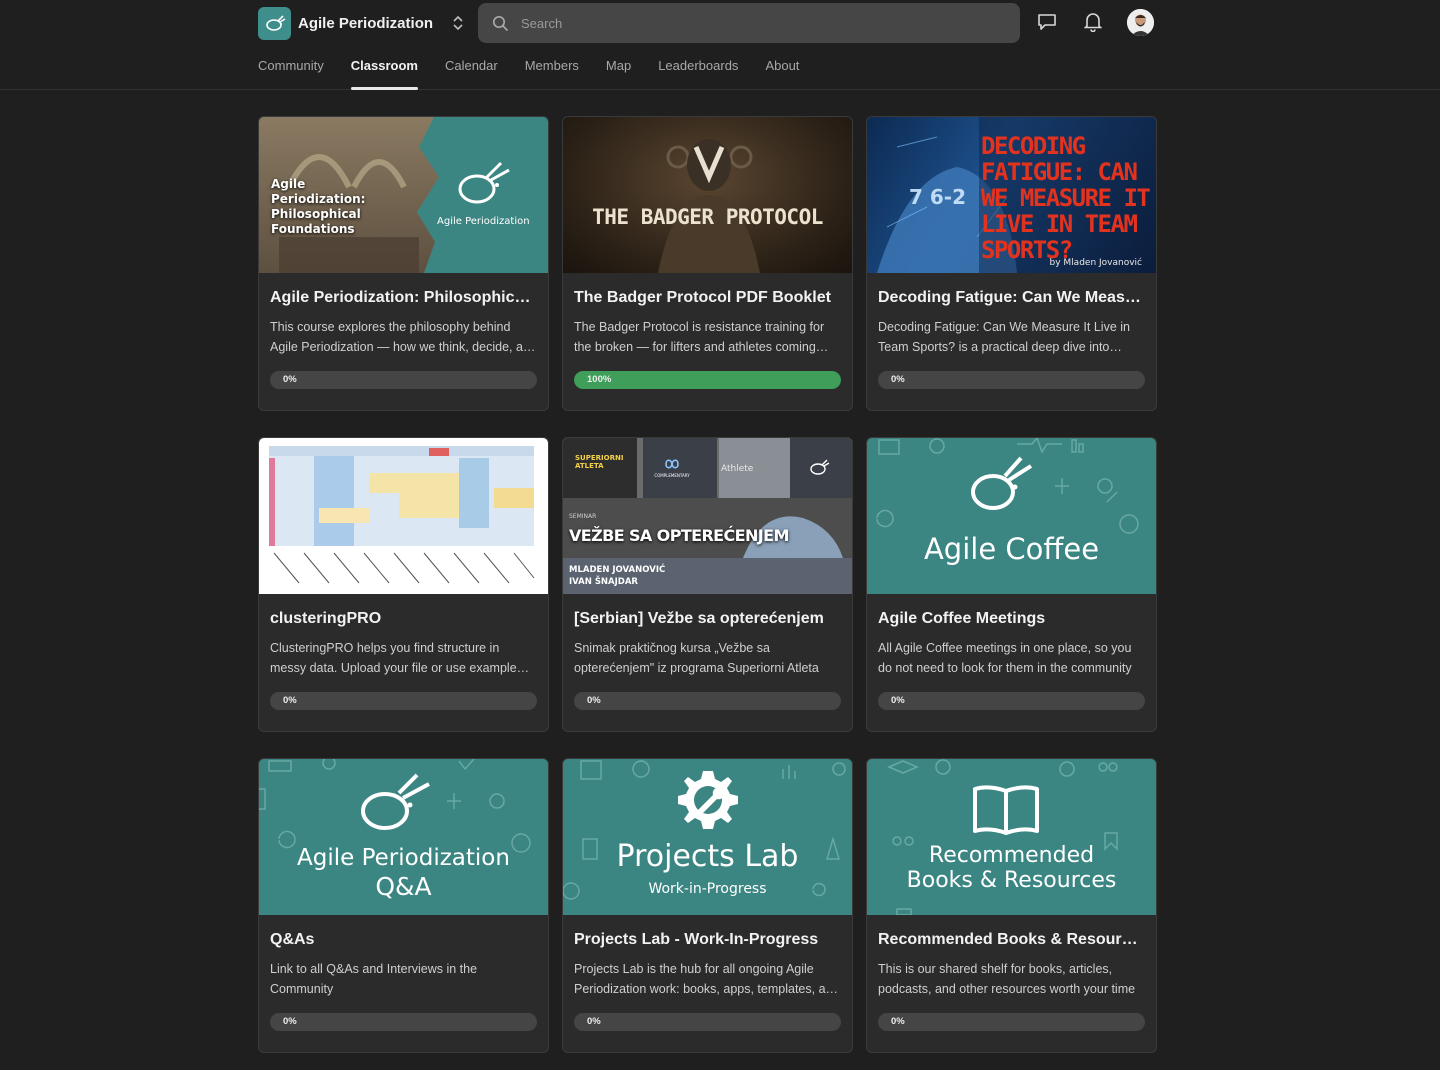  Describe the element at coordinates (403, 886) in the screenshot. I see `thumbnail-subtitle: Q&A` at that location.